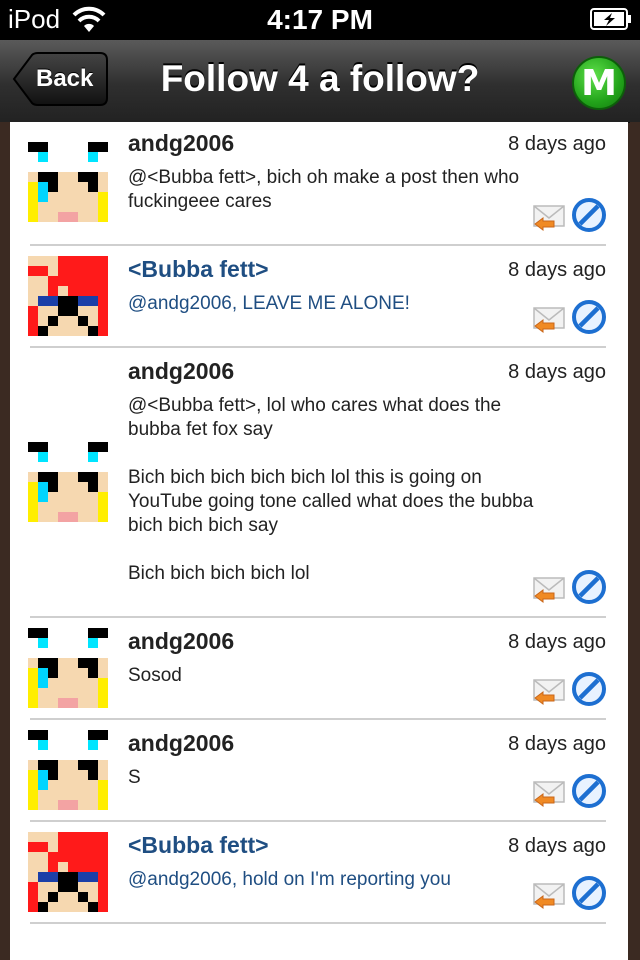 The width and height of the screenshot is (640, 960). What do you see at coordinates (611, 21) in the screenshot?
I see `battery-icon` at bounding box center [611, 21].